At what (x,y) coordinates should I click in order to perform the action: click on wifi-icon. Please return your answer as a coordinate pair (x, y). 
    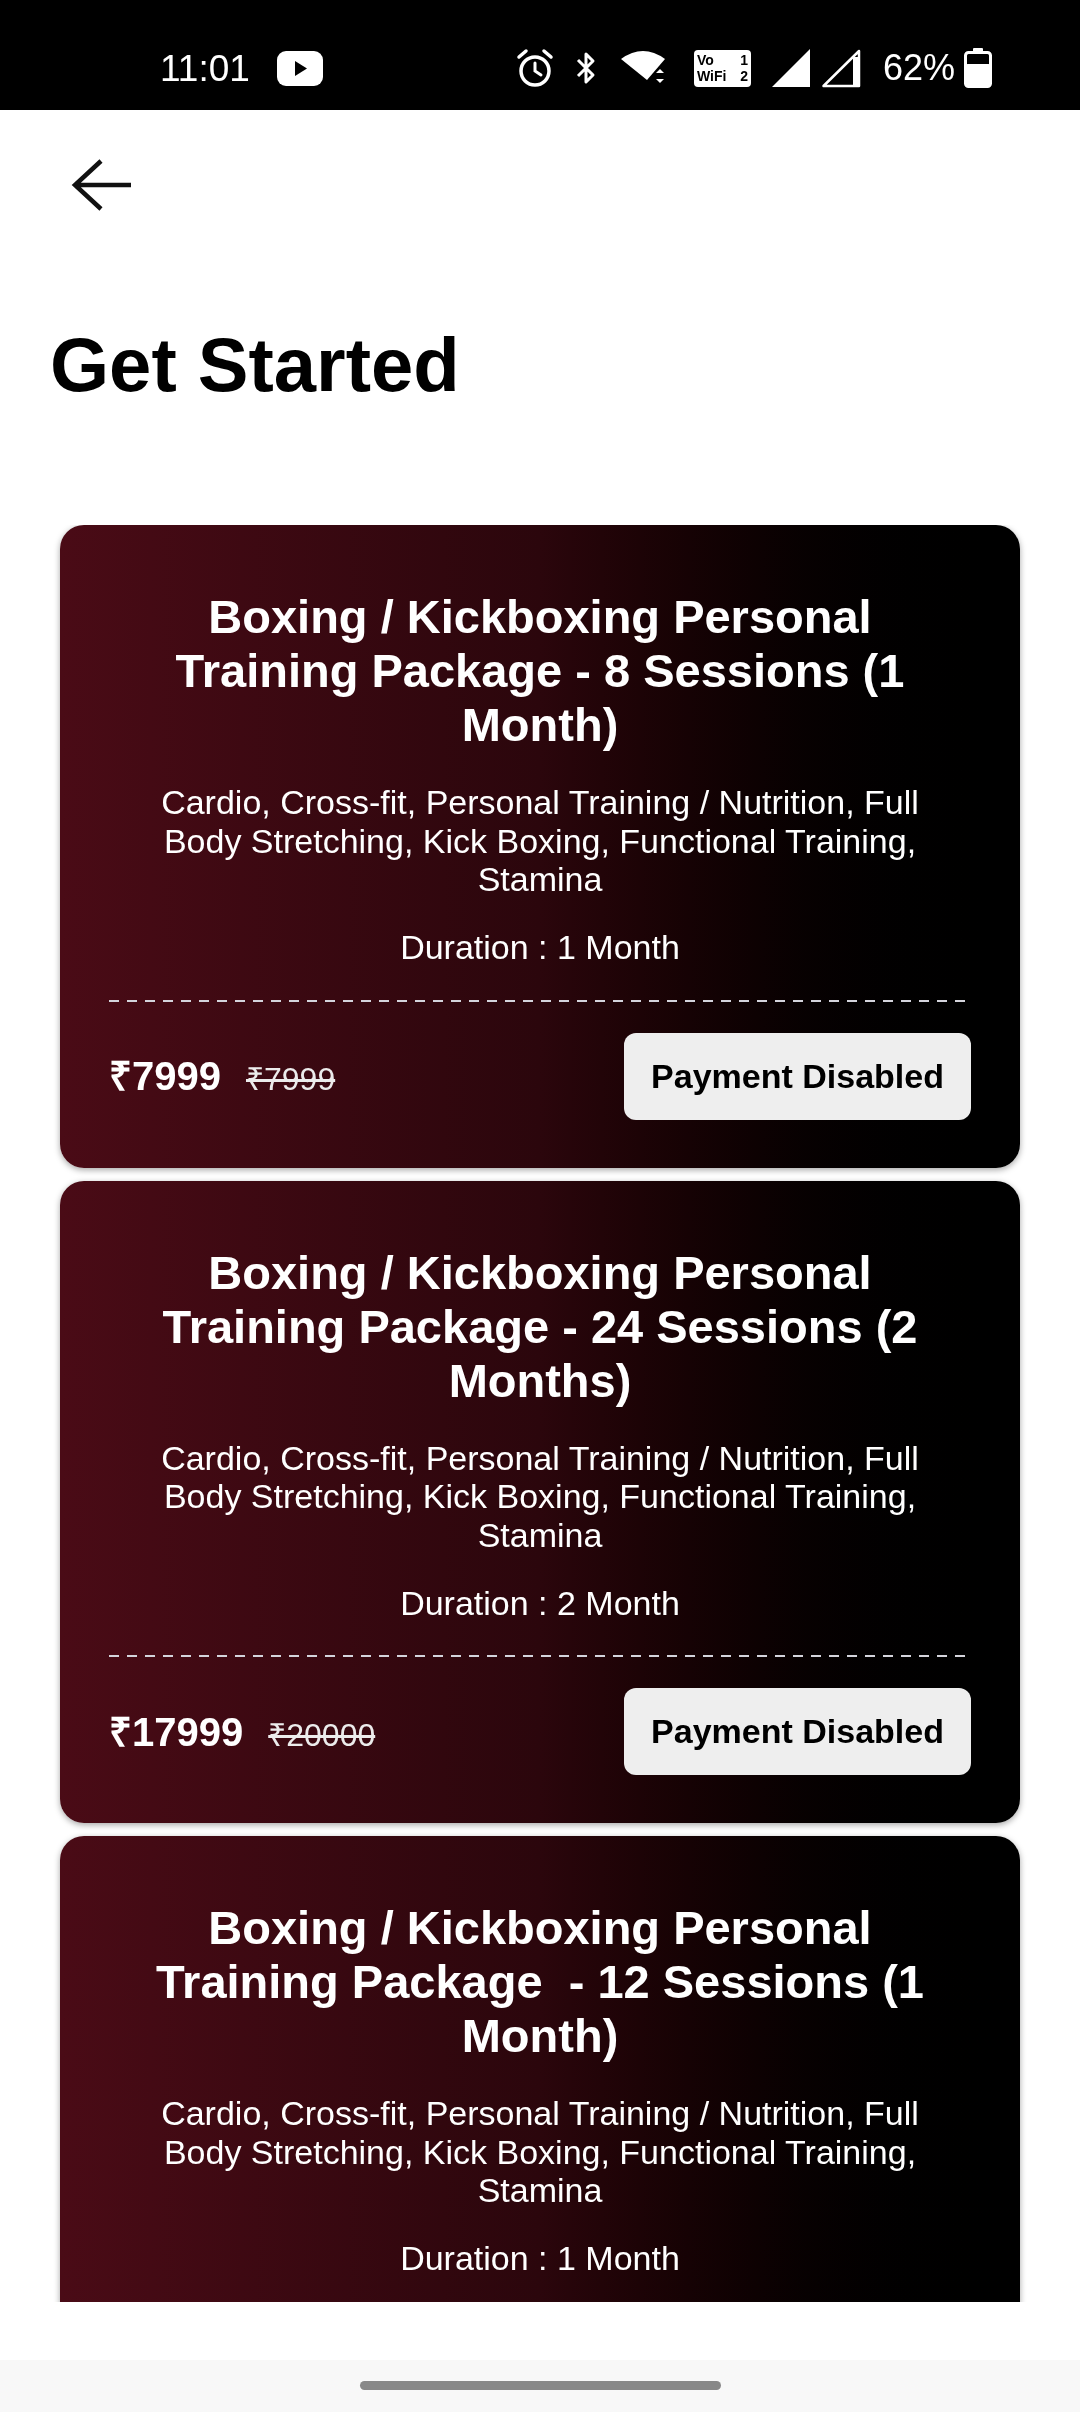
    Looking at the image, I should click on (642, 68).